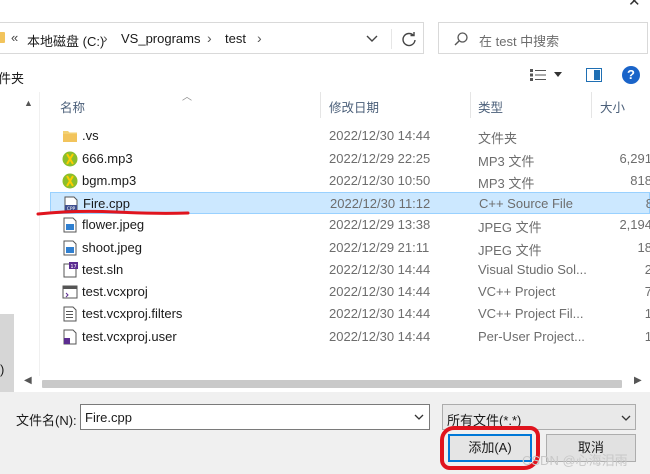 This screenshot has width=650, height=474. I want to click on divider, so click(391, 39).